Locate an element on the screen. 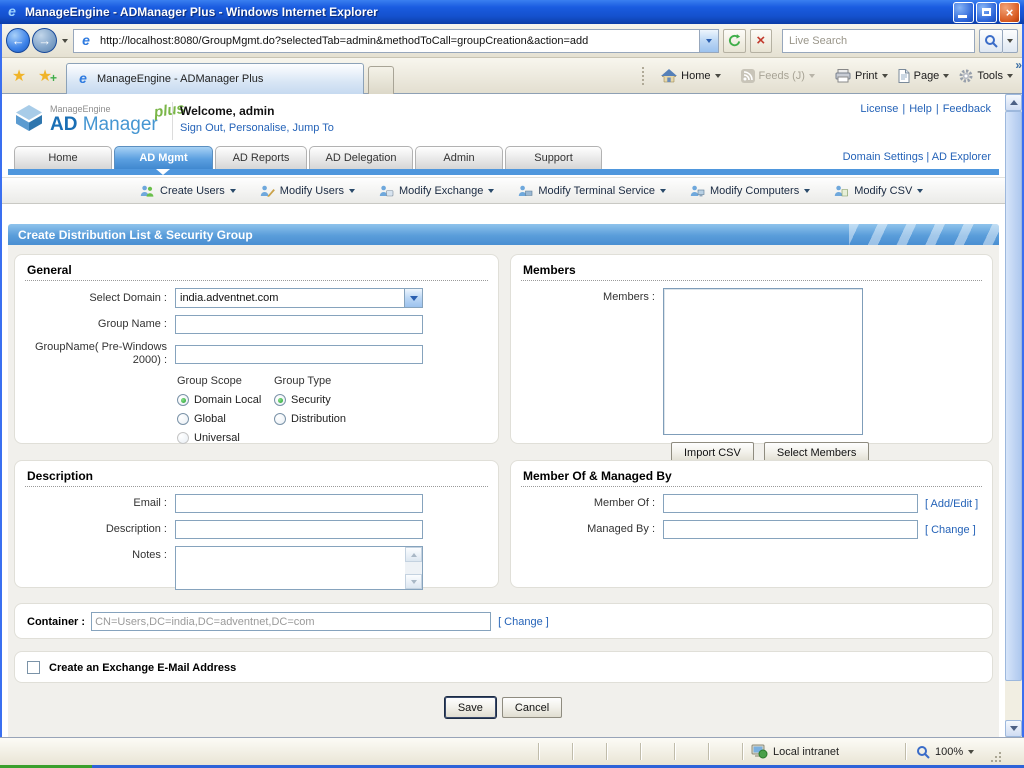 Image resolution: width=1024 pixels, height=768 pixels. cancel-button: Cancel is located at coordinates (532, 707).